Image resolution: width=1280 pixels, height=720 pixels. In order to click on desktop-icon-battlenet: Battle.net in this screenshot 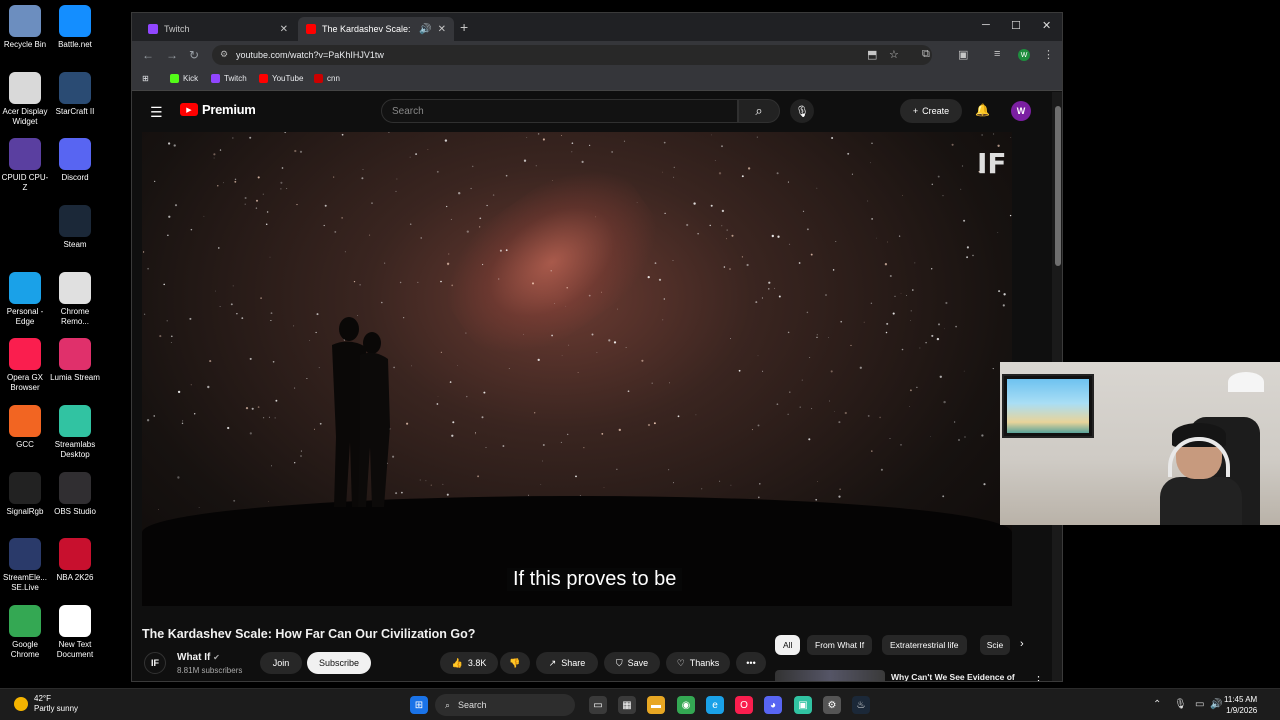, I will do `click(75, 27)`.